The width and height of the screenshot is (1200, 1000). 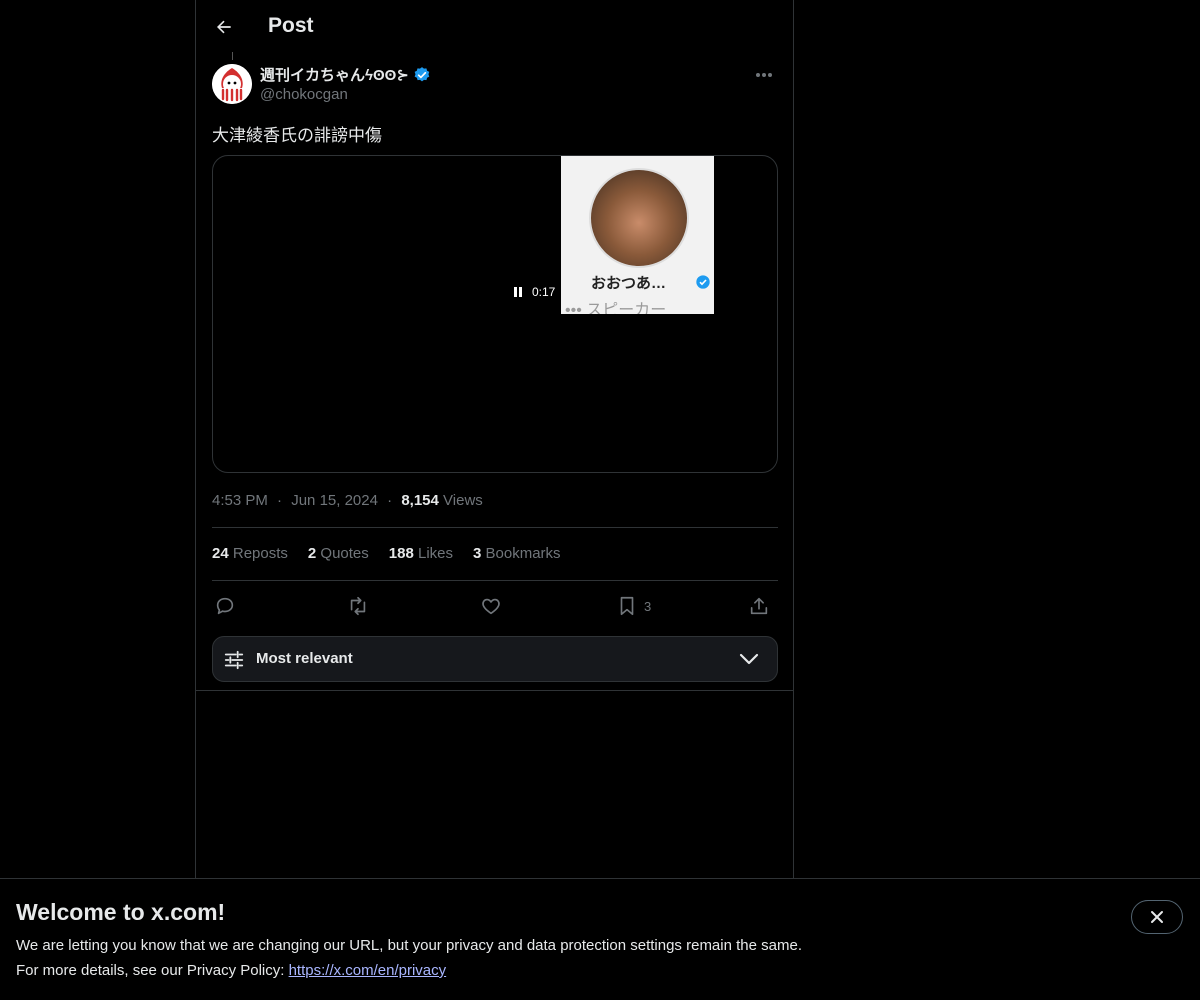 What do you see at coordinates (477, 553) in the screenshot?
I see `bookmarks-count: 3` at bounding box center [477, 553].